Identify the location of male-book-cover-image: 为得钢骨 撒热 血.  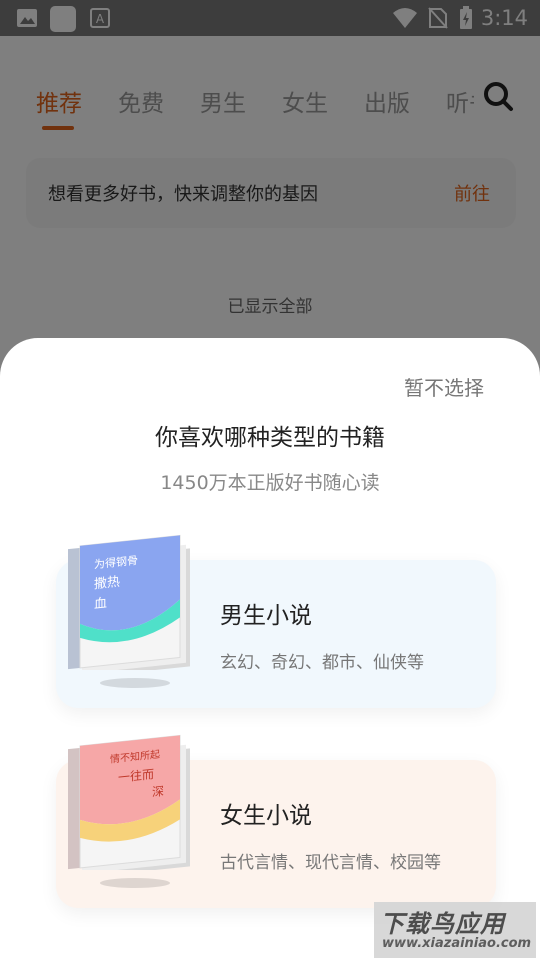
(129, 602).